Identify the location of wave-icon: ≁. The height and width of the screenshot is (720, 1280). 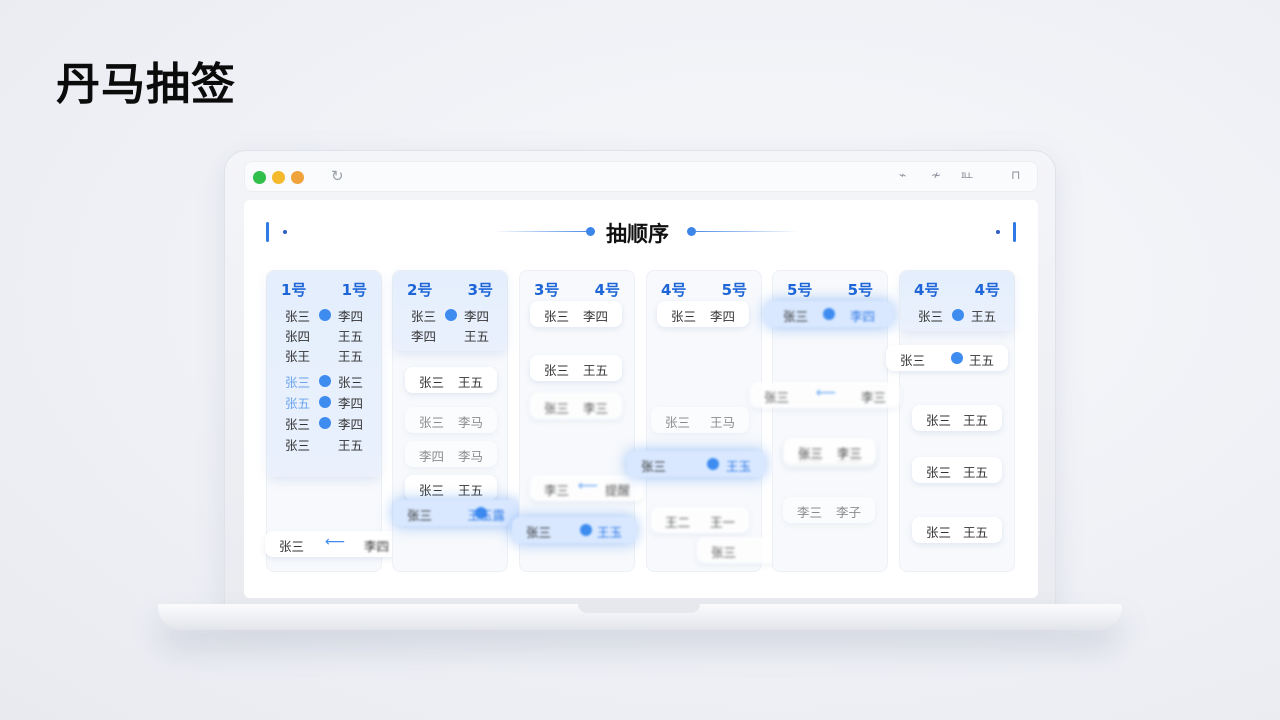
(936, 175).